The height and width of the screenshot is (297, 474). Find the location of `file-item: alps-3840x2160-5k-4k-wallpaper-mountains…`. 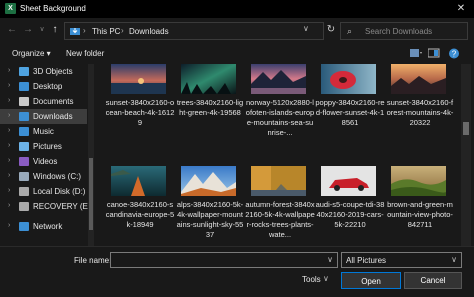

file-item: alps-3840x2160-5k-4k-wallpaper-mountains… is located at coordinates (210, 206).